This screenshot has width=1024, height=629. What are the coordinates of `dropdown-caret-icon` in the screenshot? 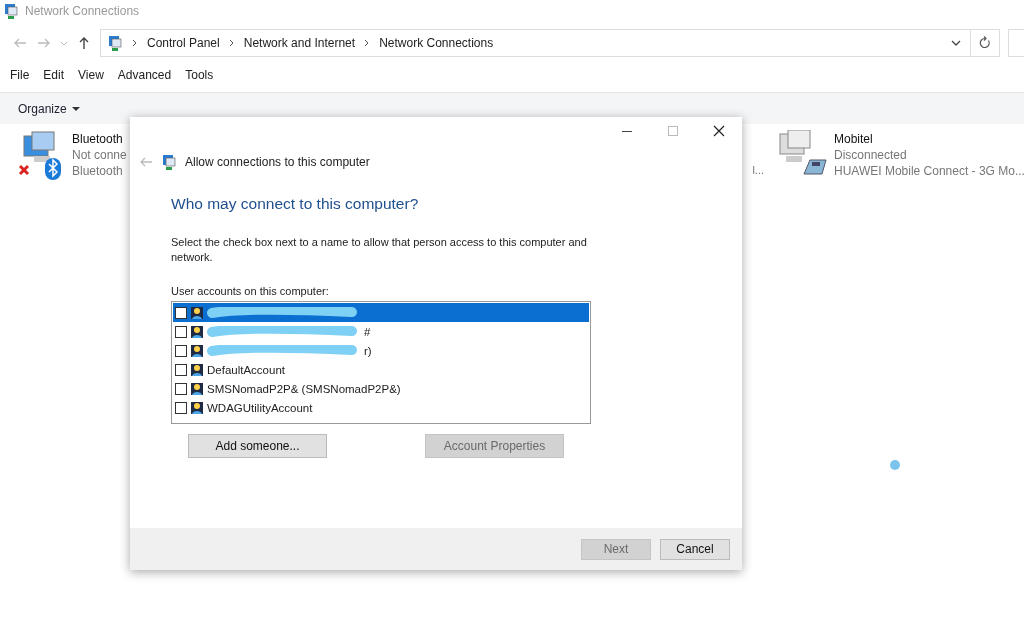 It's located at (64, 43).